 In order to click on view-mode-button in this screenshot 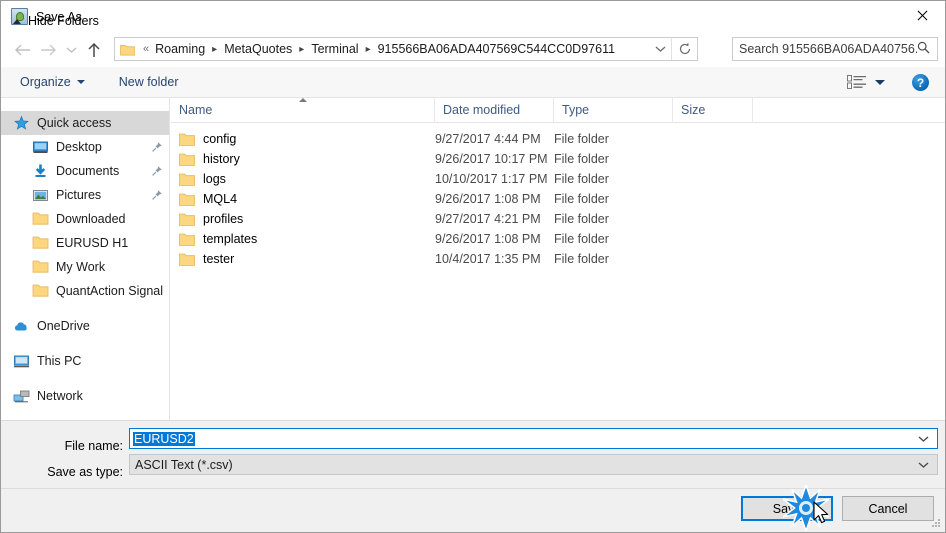, I will do `click(866, 82)`.